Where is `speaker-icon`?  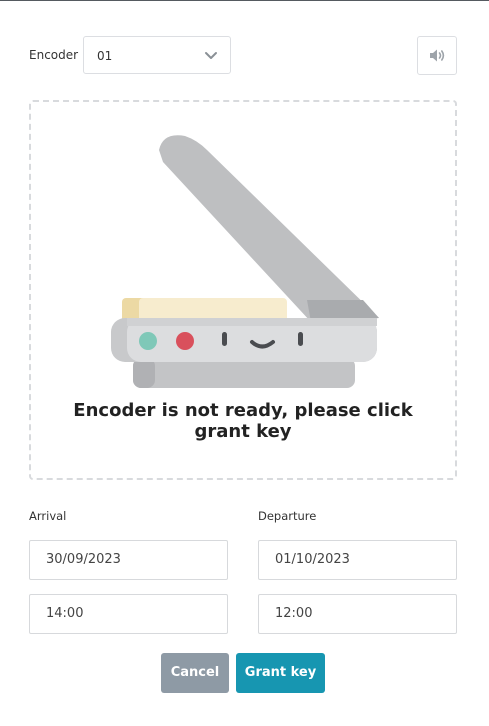
speaker-icon is located at coordinates (437, 55).